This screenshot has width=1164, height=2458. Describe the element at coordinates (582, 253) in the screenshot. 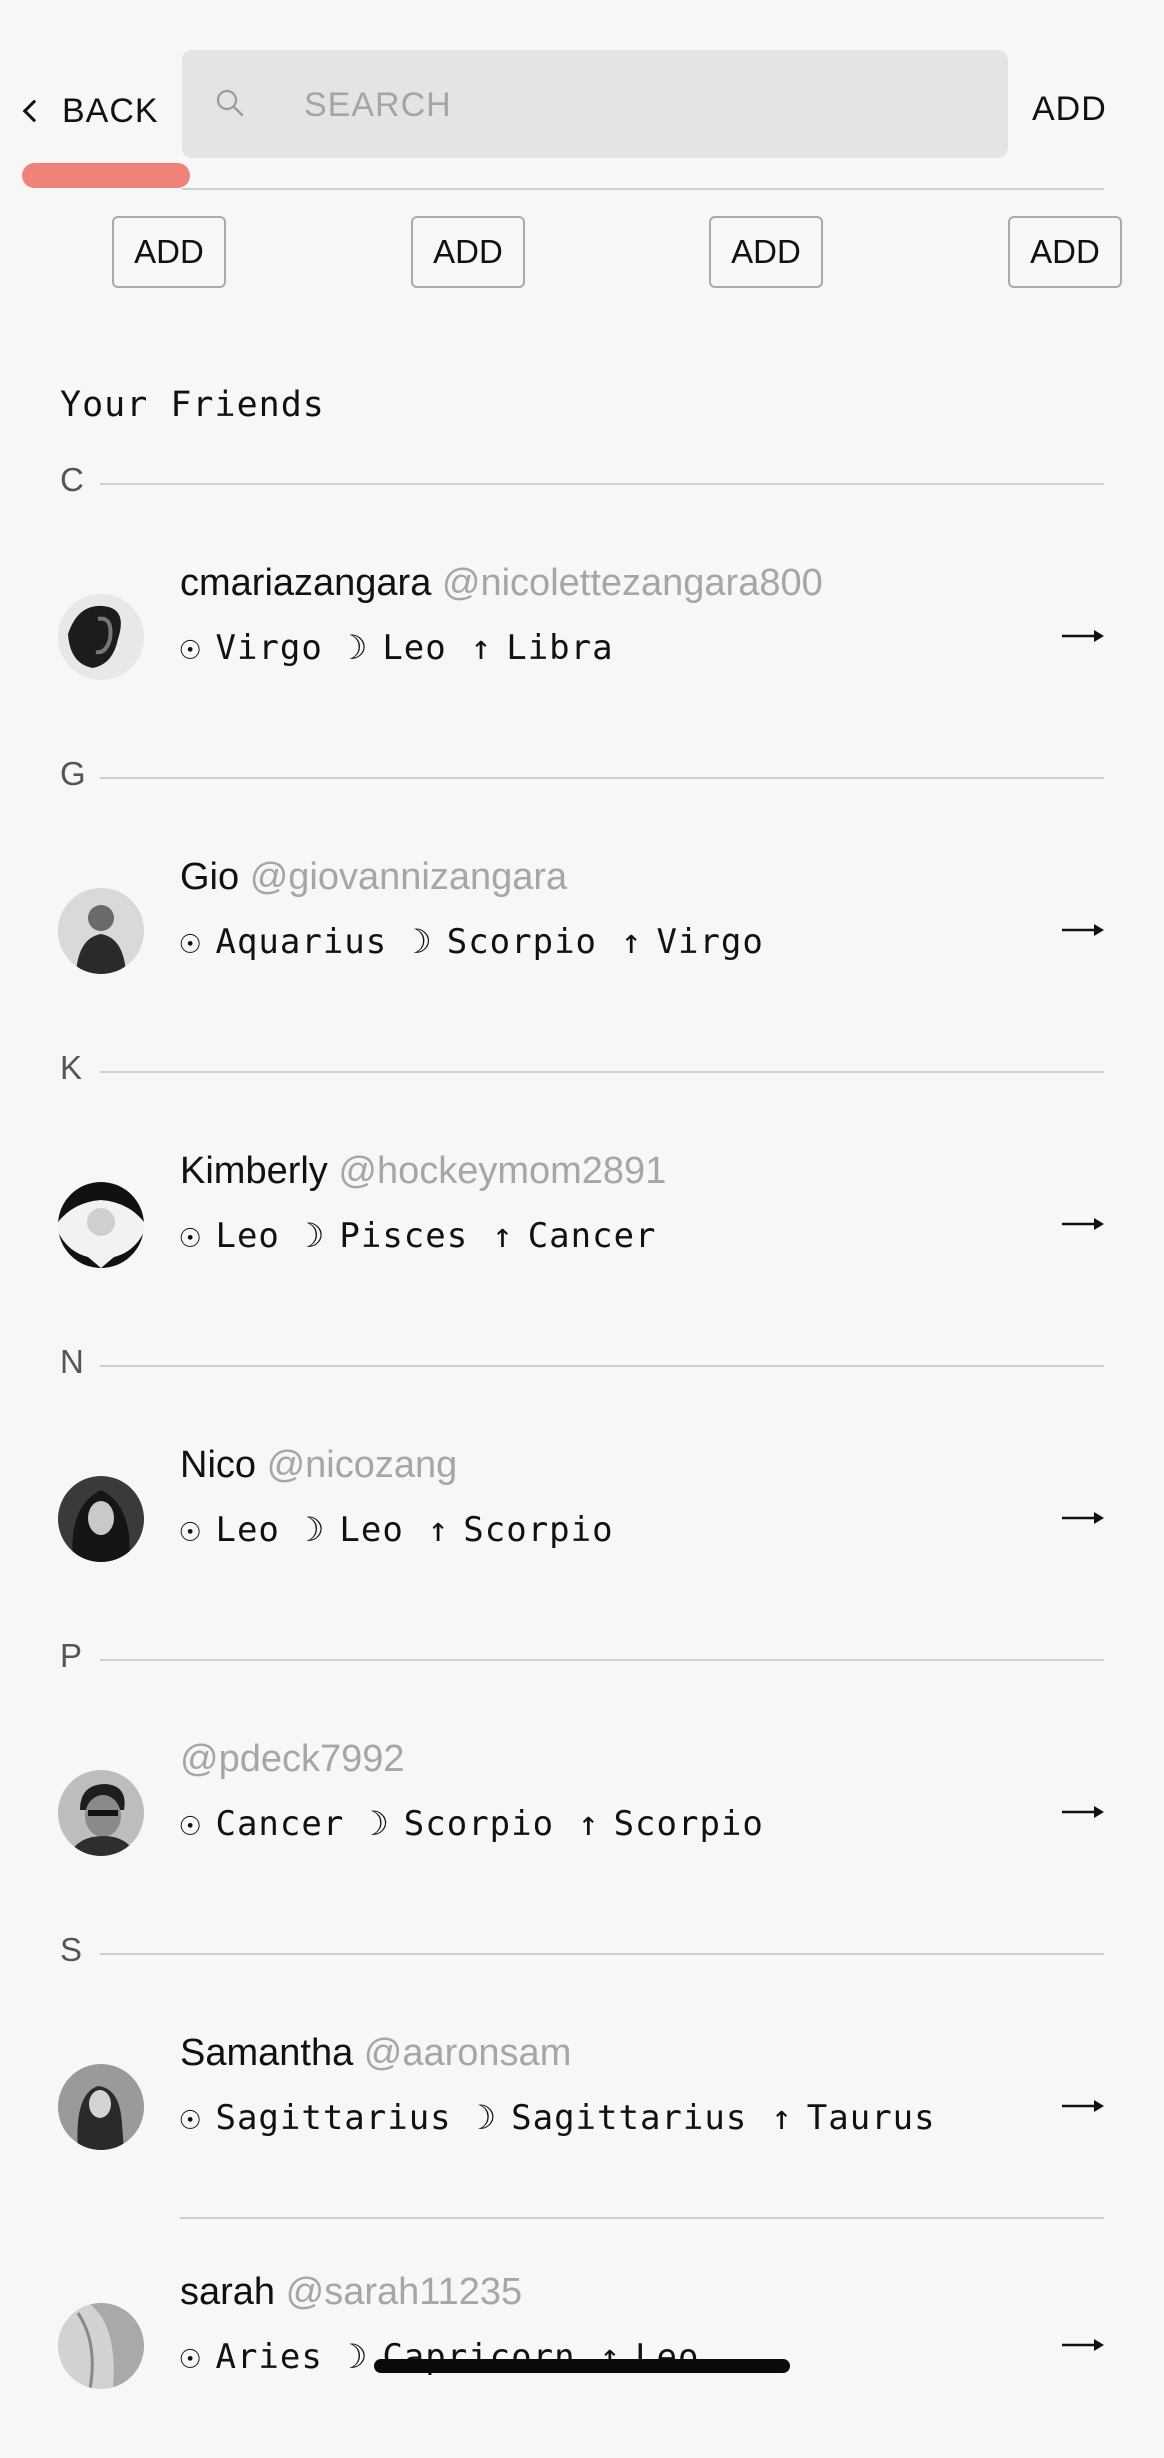

I see `add-buttons-row: ADD ADD ADD ADD` at that location.